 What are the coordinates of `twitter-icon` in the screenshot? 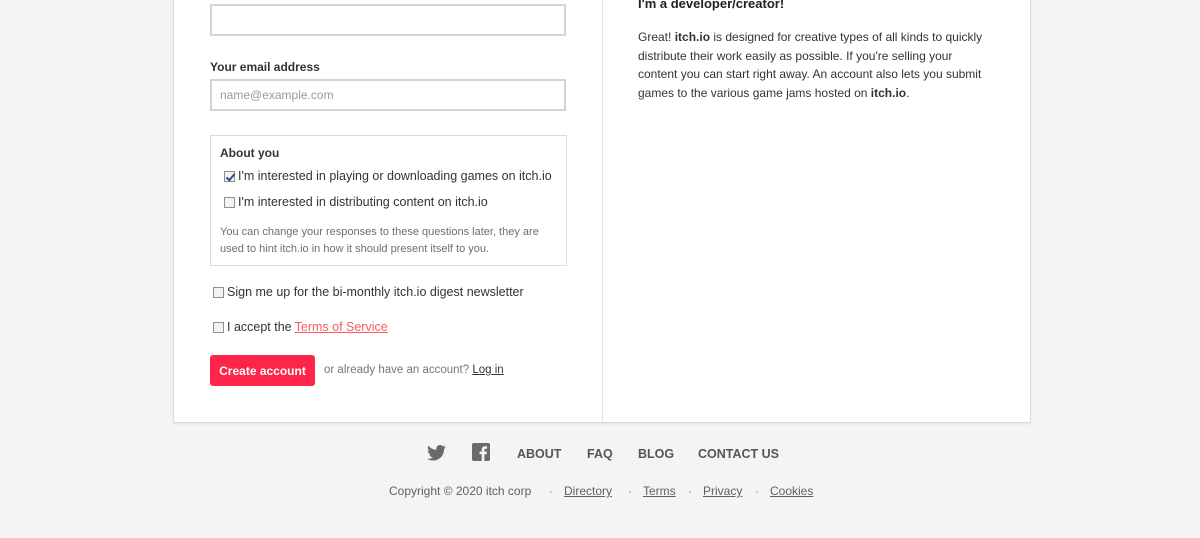 It's located at (436, 455).